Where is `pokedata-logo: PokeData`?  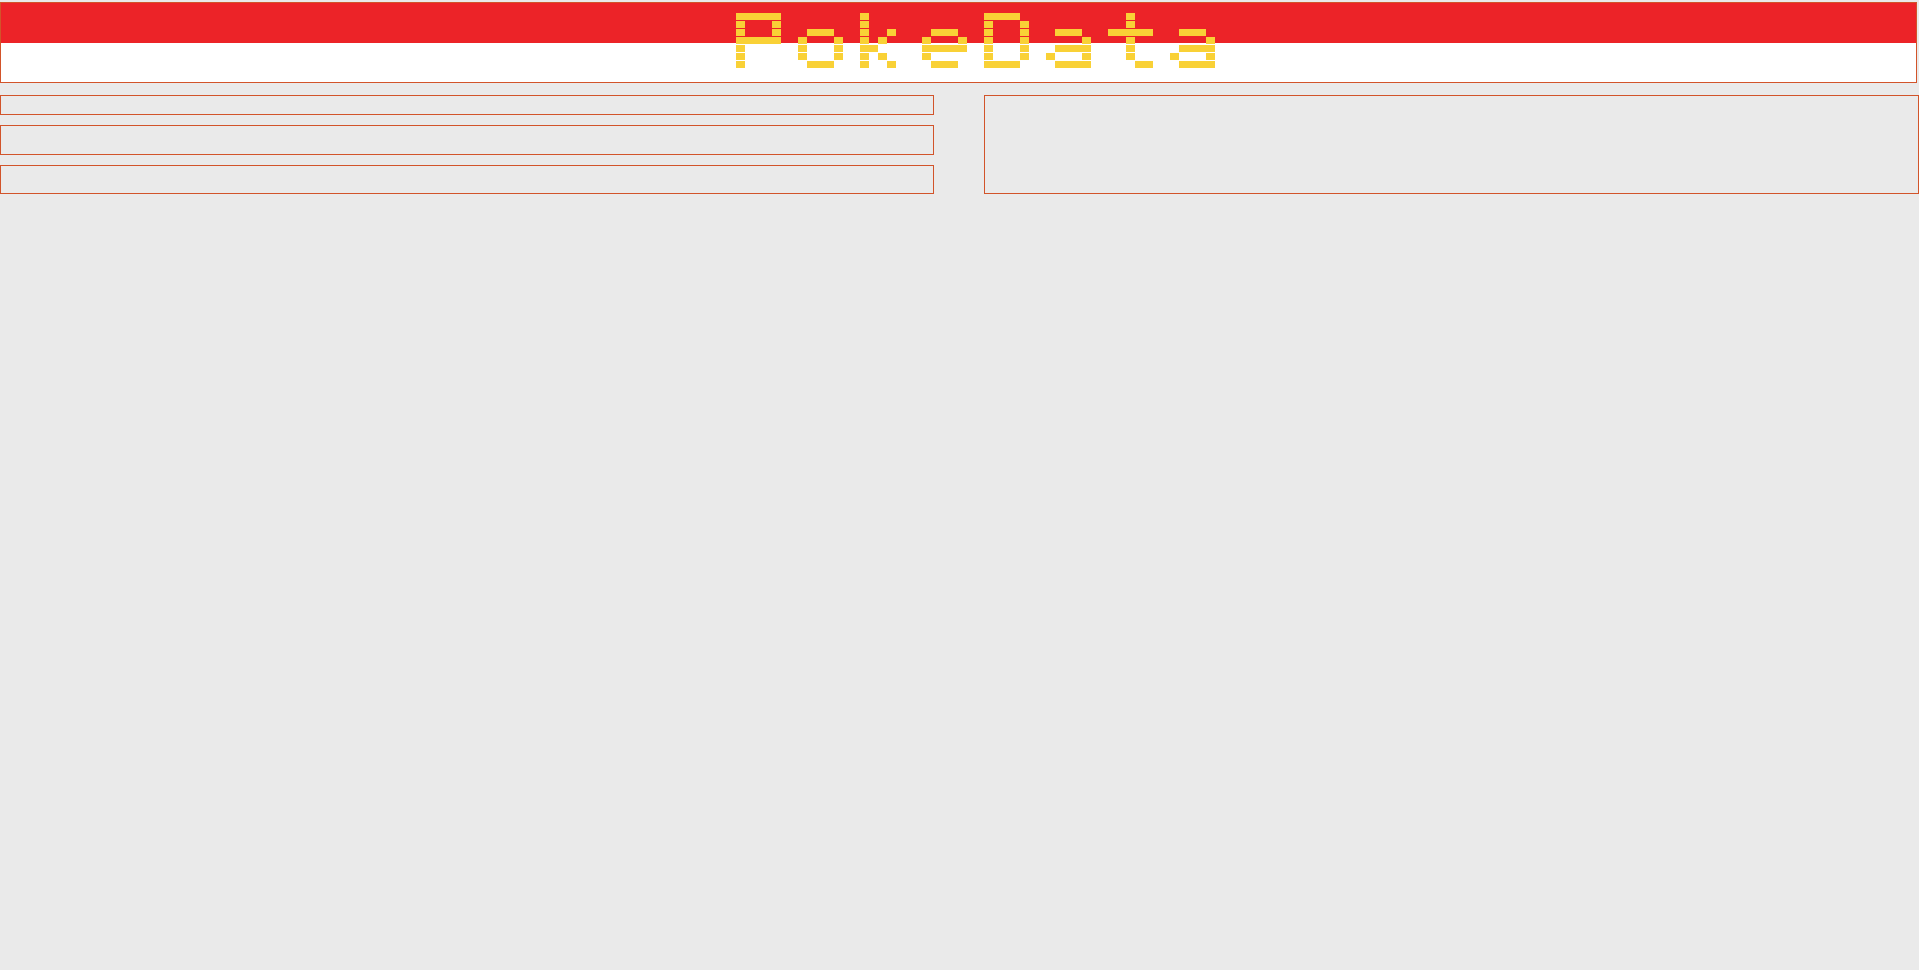 pokedata-logo: PokeData is located at coordinates (981, 41).